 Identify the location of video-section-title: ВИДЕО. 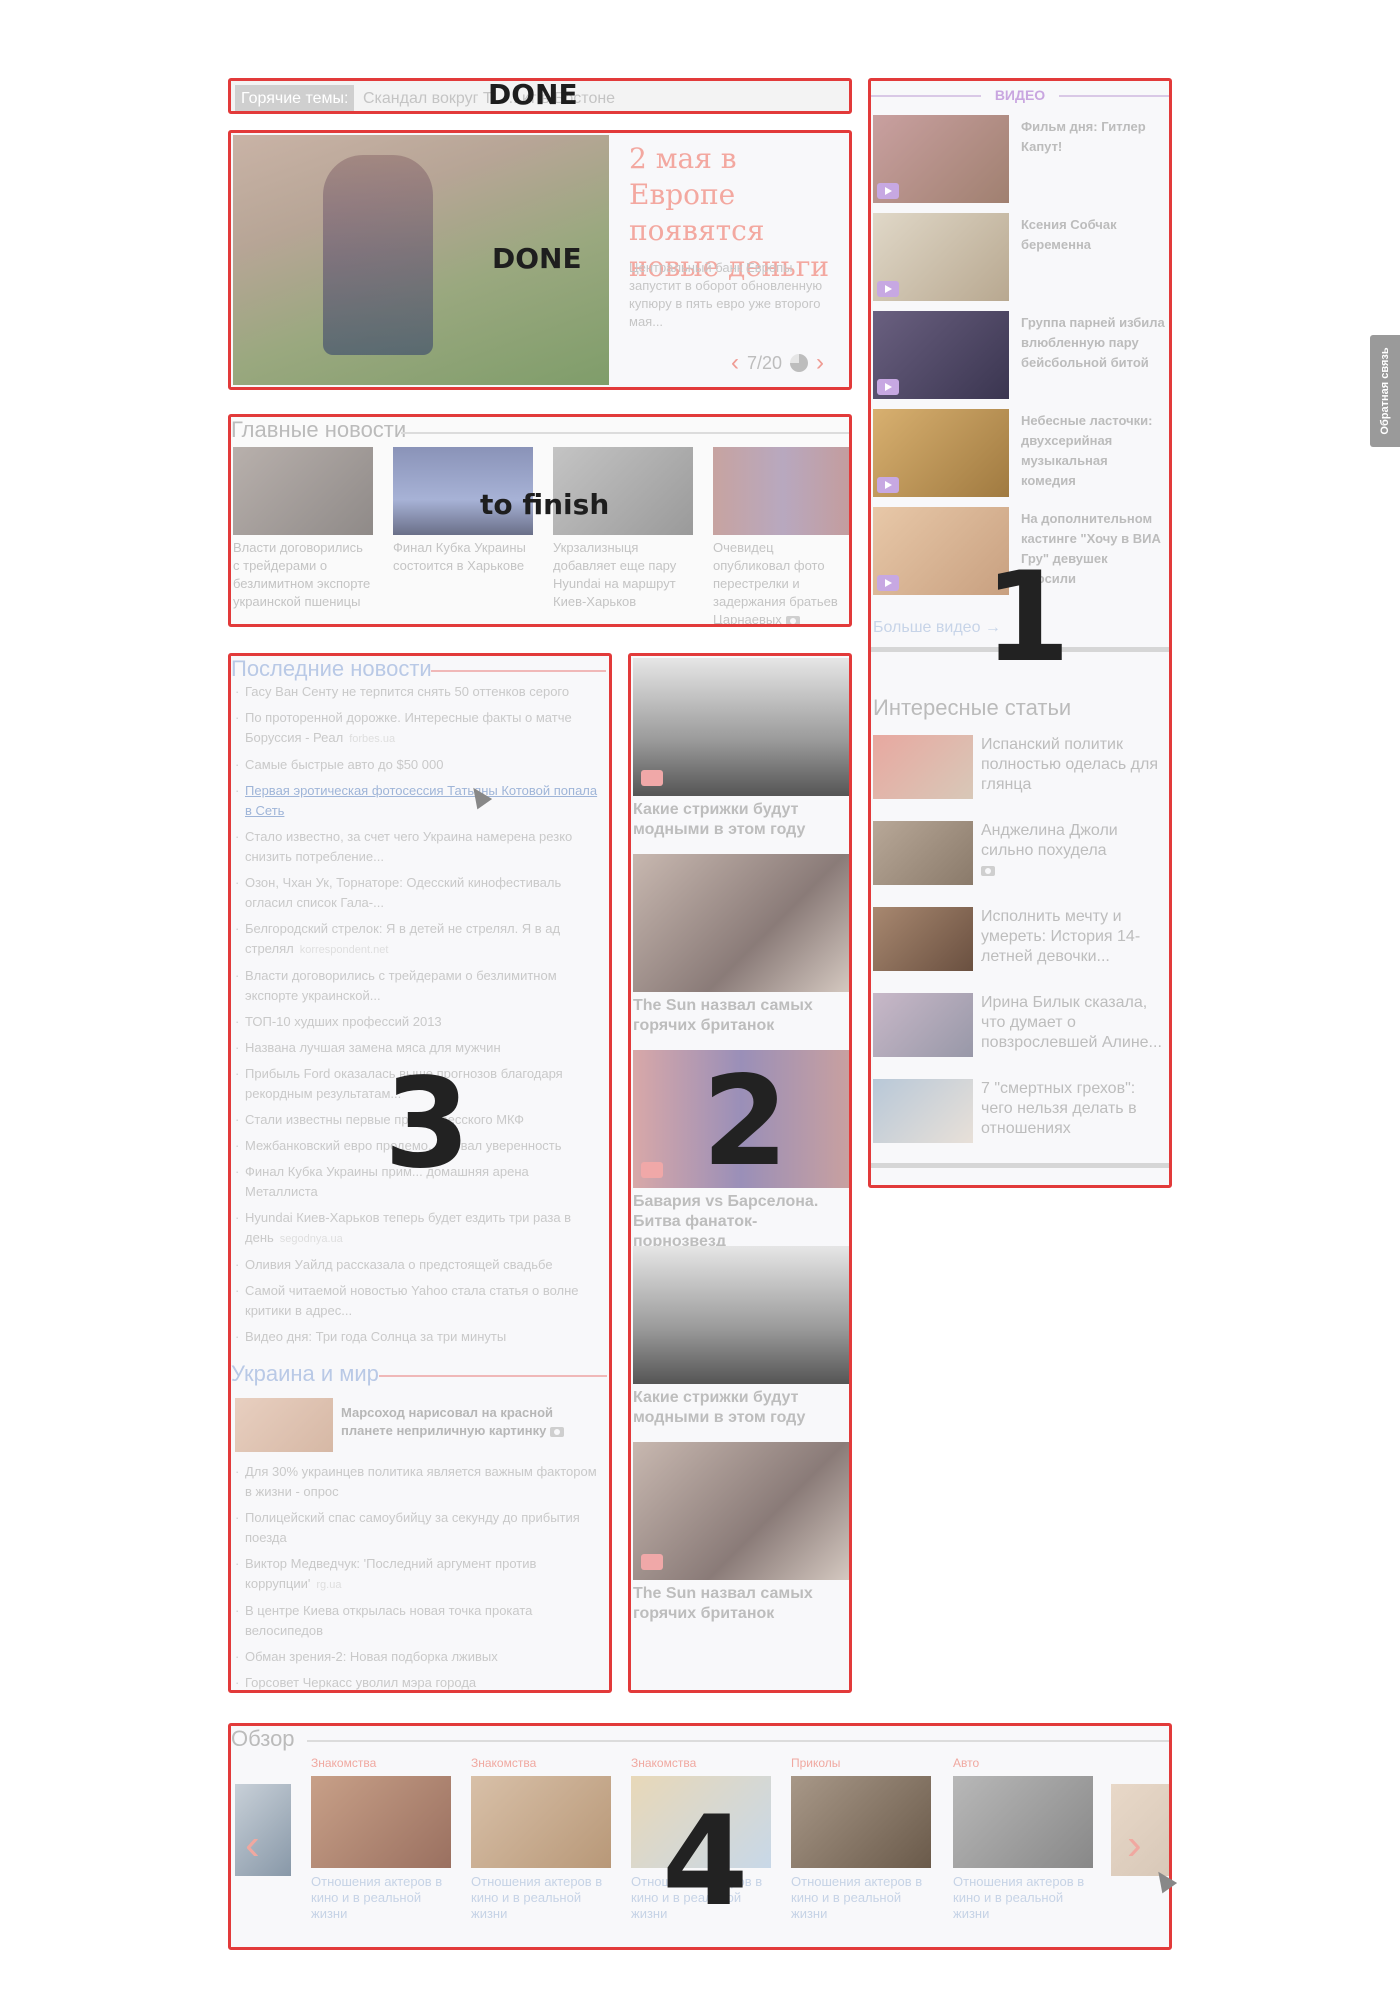
(1020, 95).